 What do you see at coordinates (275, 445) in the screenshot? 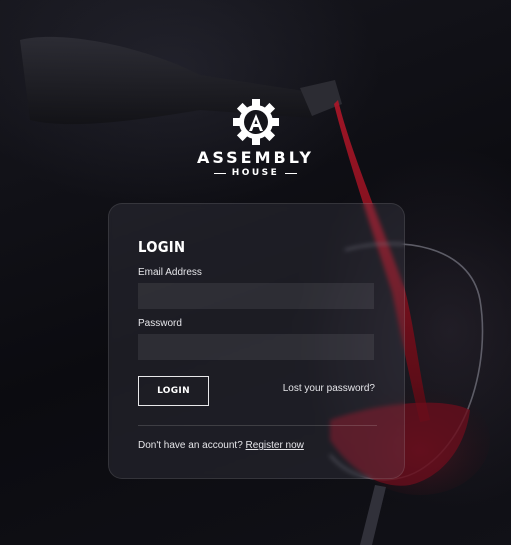
I see `register-link: Register now` at bounding box center [275, 445].